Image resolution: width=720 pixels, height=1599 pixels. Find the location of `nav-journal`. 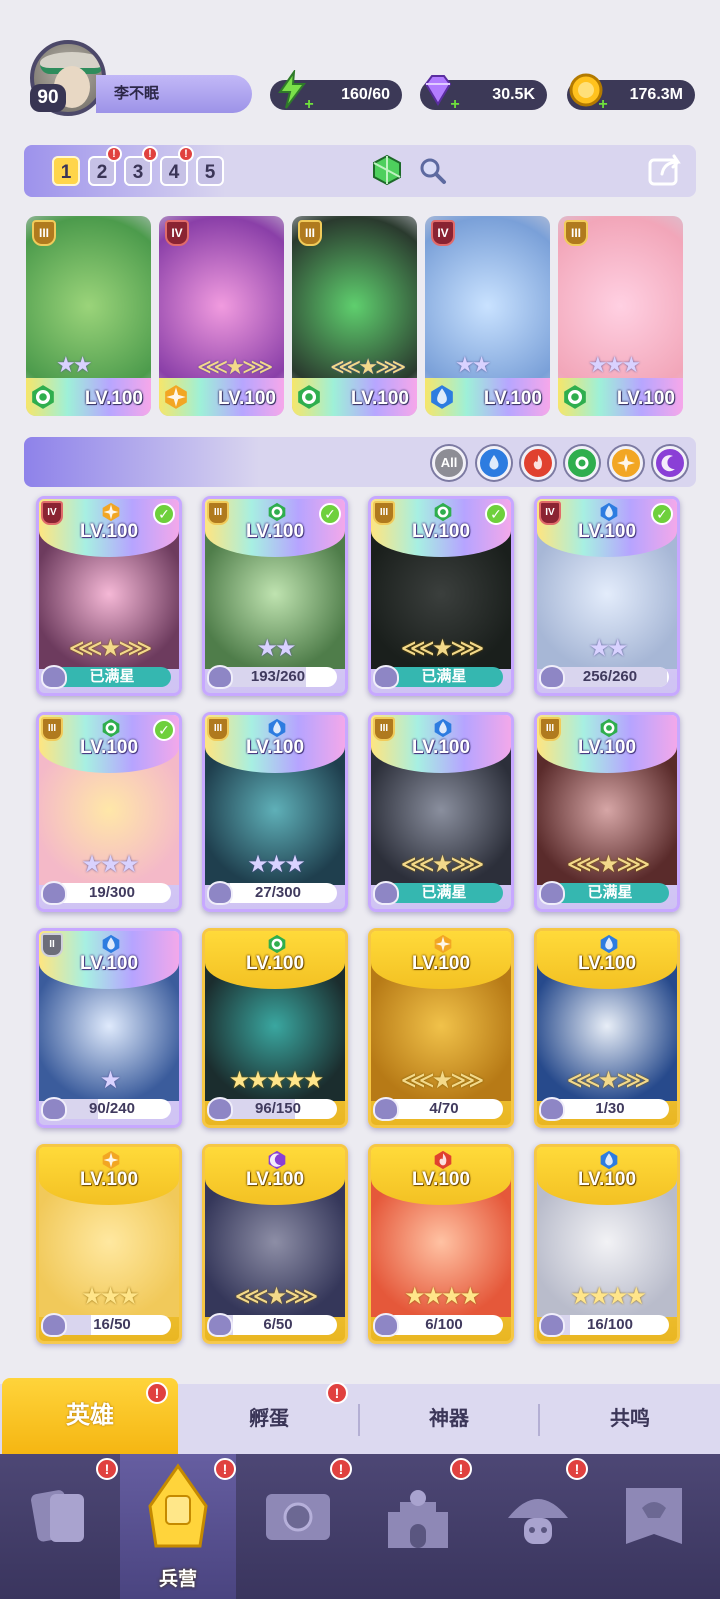

nav-journal is located at coordinates (298, 1523).